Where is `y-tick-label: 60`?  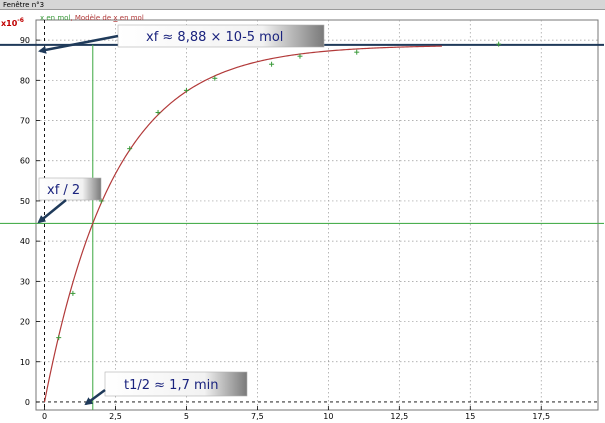 y-tick-label: 60 is located at coordinates (25, 161).